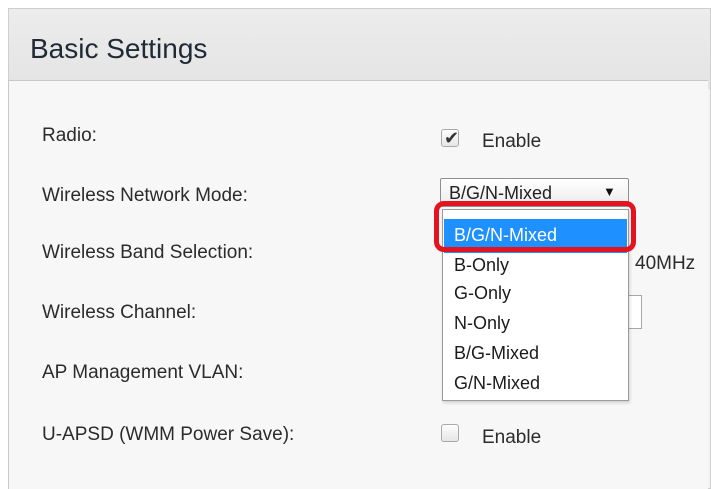 This screenshot has height=489, width=711. What do you see at coordinates (168, 434) in the screenshot?
I see `uapsd-label: U-APSD (WMM Power Save):` at bounding box center [168, 434].